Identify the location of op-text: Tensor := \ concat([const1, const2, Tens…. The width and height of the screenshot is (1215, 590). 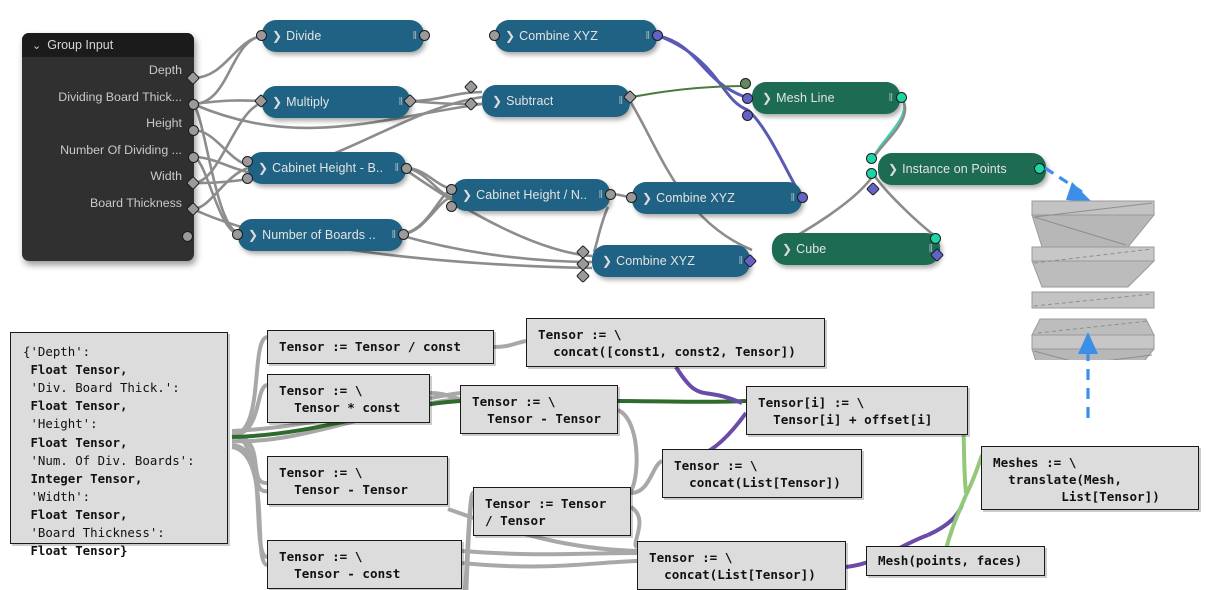
(667, 343).